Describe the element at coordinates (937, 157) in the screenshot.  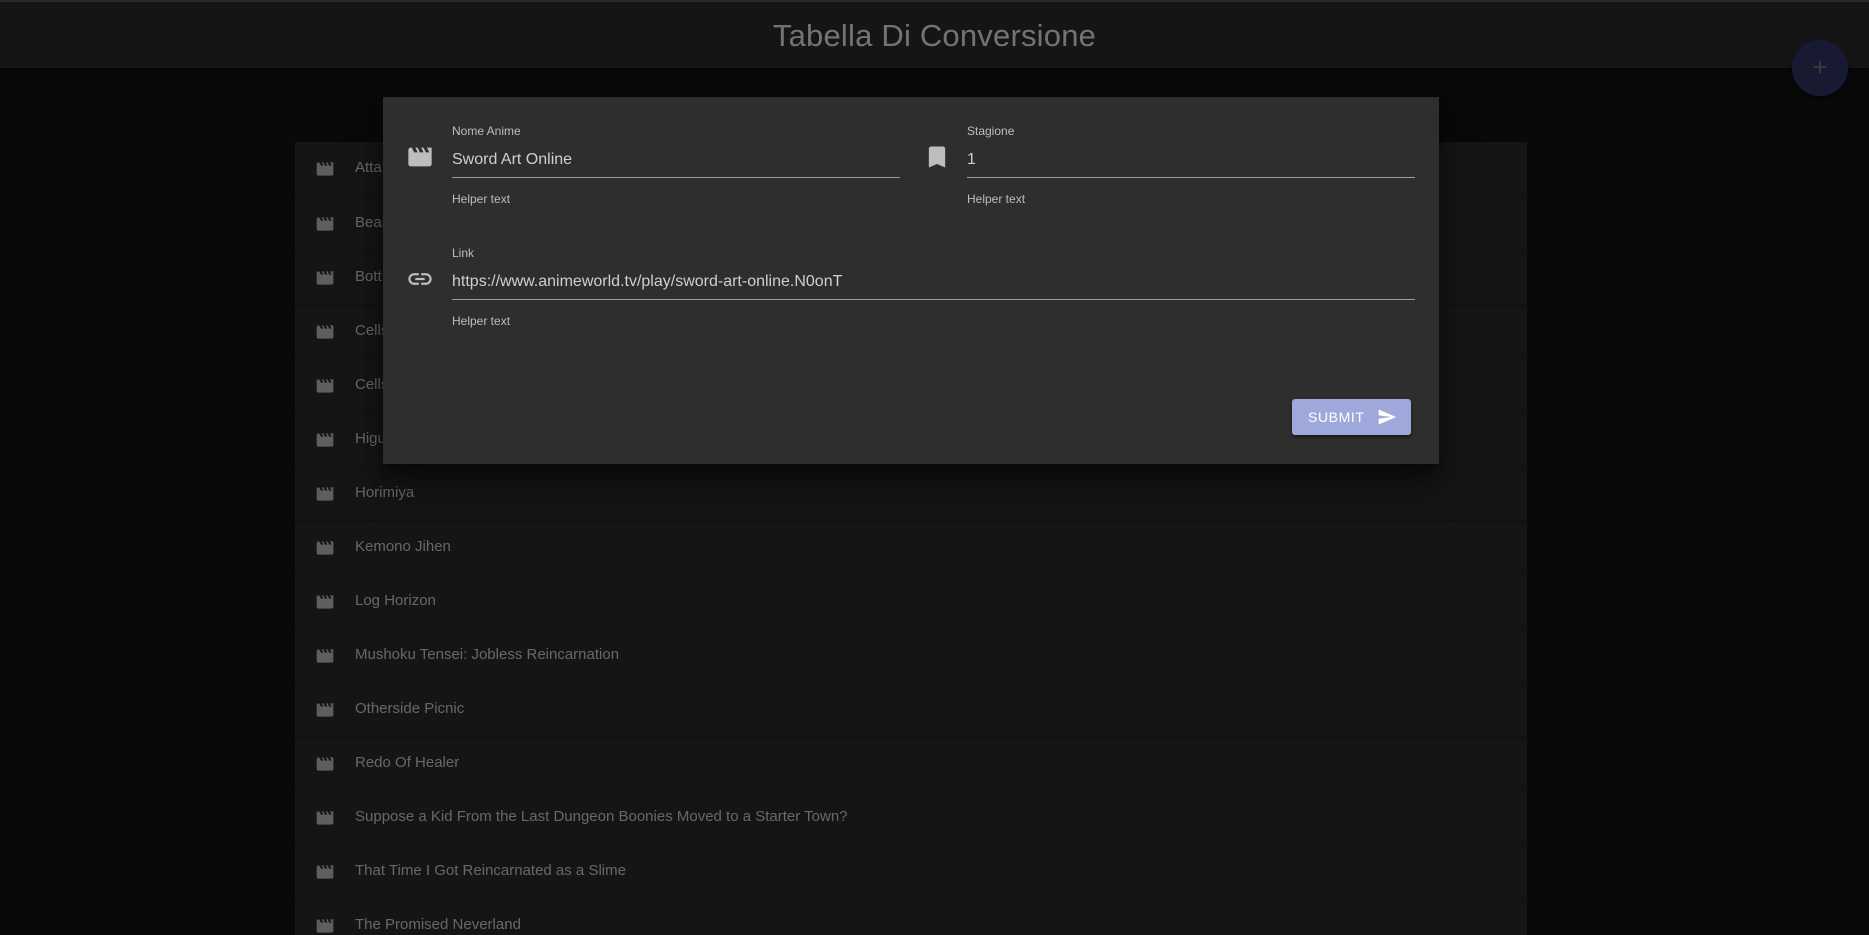
I see `bookmark-icon` at that location.